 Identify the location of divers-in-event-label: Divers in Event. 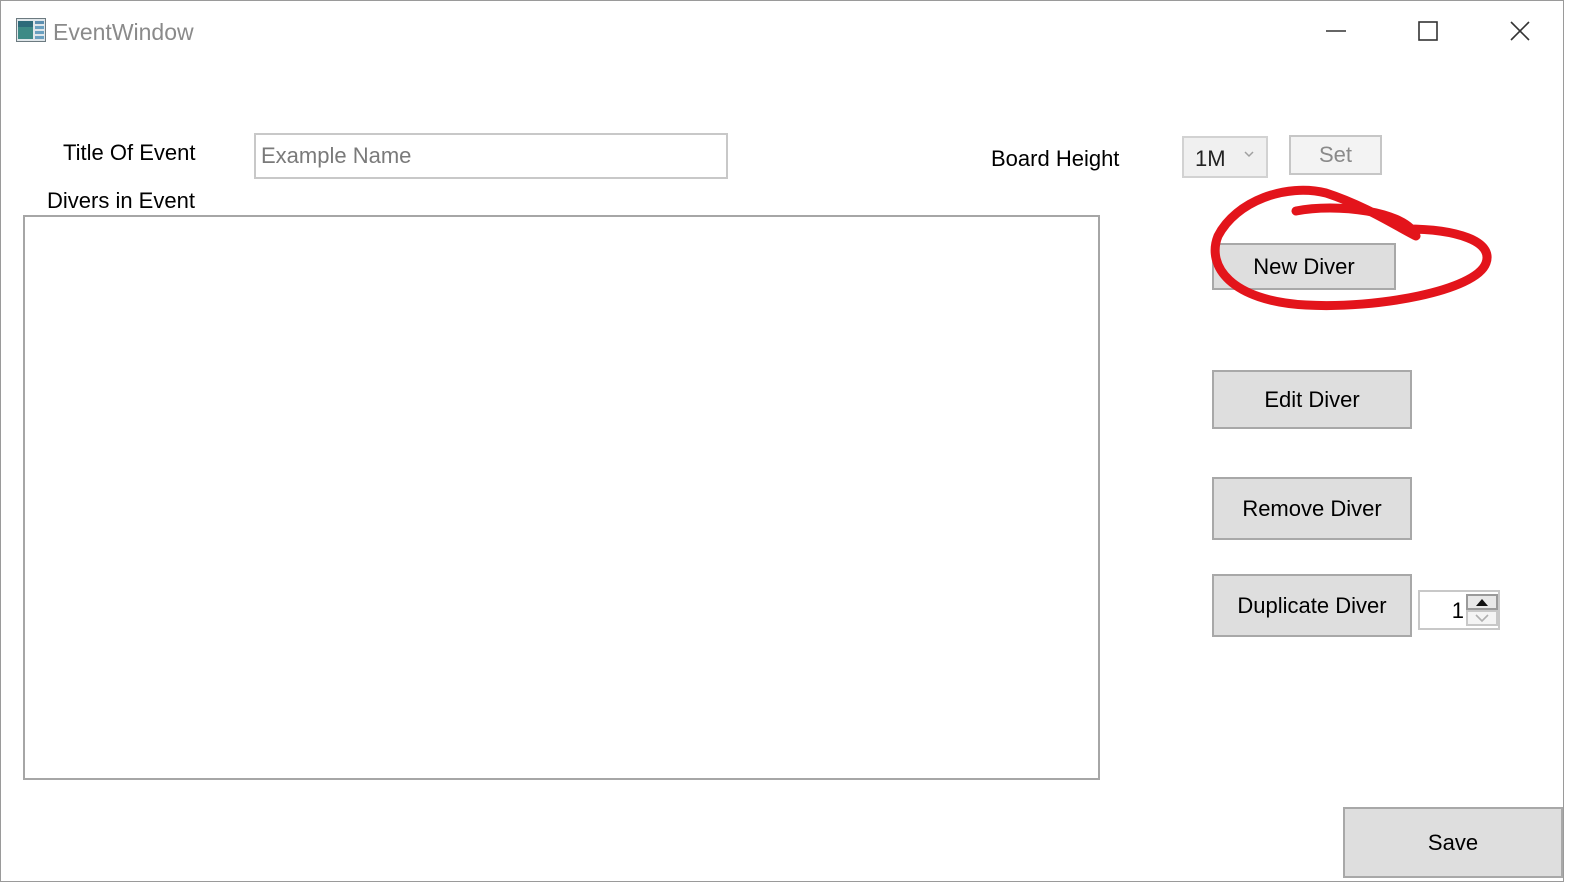
(121, 200).